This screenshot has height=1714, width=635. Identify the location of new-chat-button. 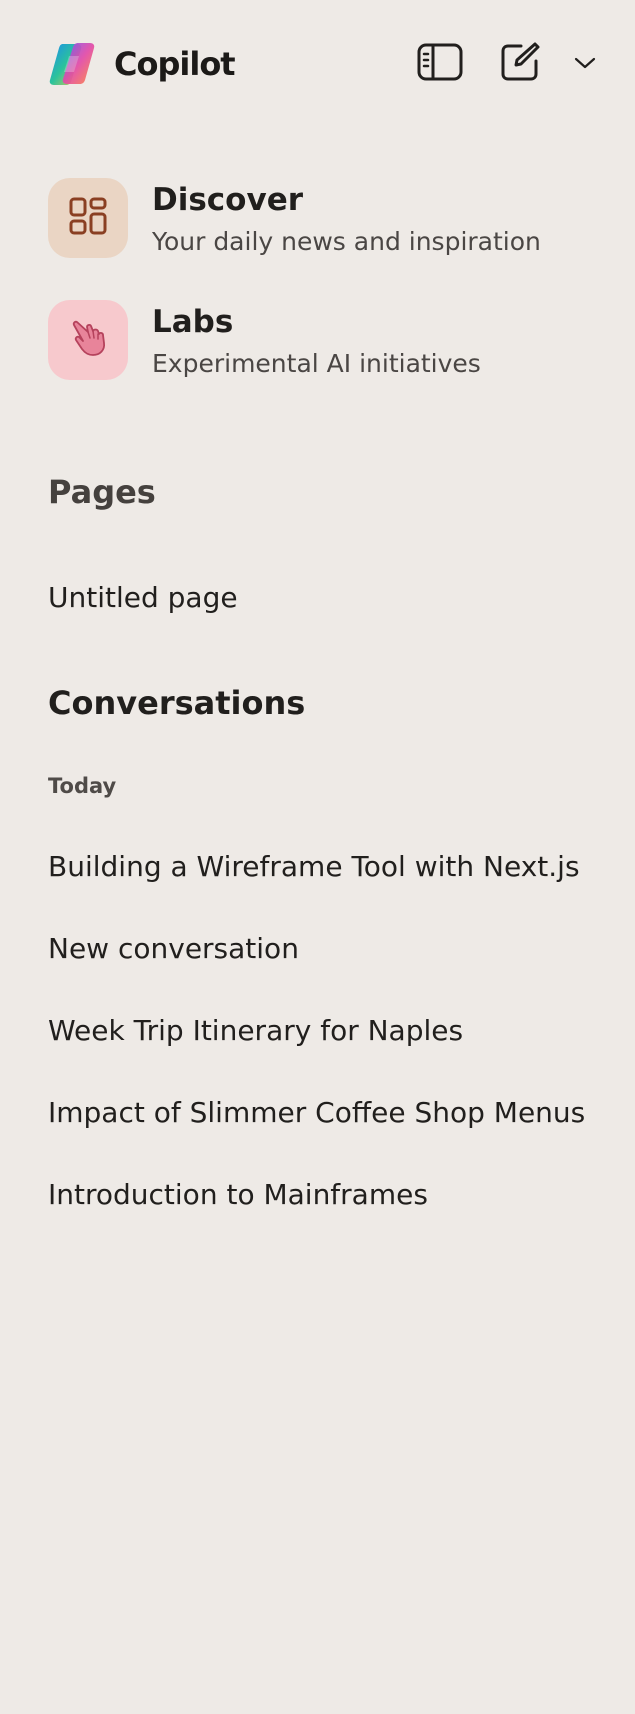
(520, 64).